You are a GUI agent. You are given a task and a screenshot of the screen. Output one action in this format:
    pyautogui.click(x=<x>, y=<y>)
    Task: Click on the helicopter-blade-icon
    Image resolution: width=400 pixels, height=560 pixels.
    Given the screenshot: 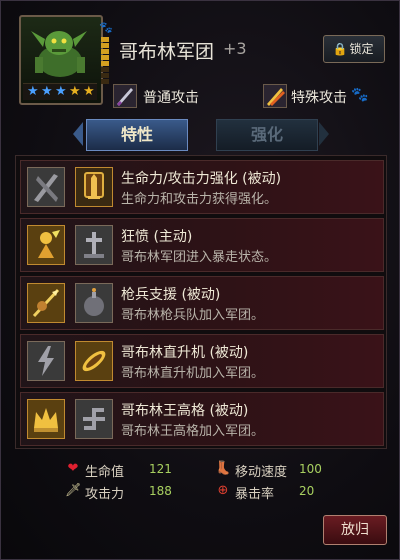 What is the action you would take?
    pyautogui.click(x=94, y=361)
    